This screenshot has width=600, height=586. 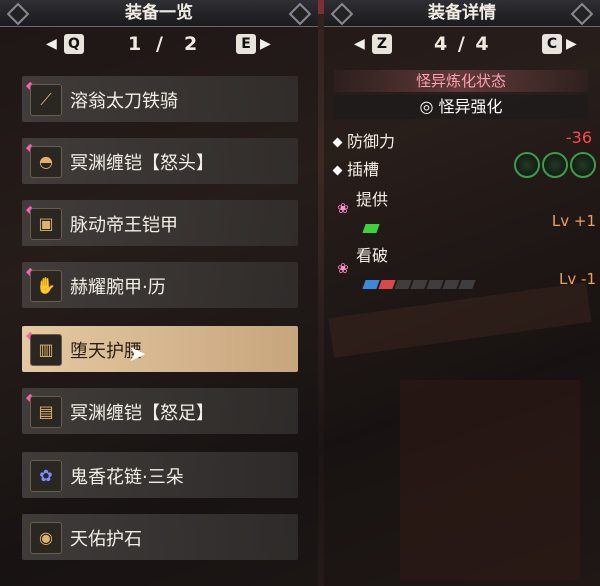 I want to click on item-name: 天佑护石, so click(x=106, y=539).